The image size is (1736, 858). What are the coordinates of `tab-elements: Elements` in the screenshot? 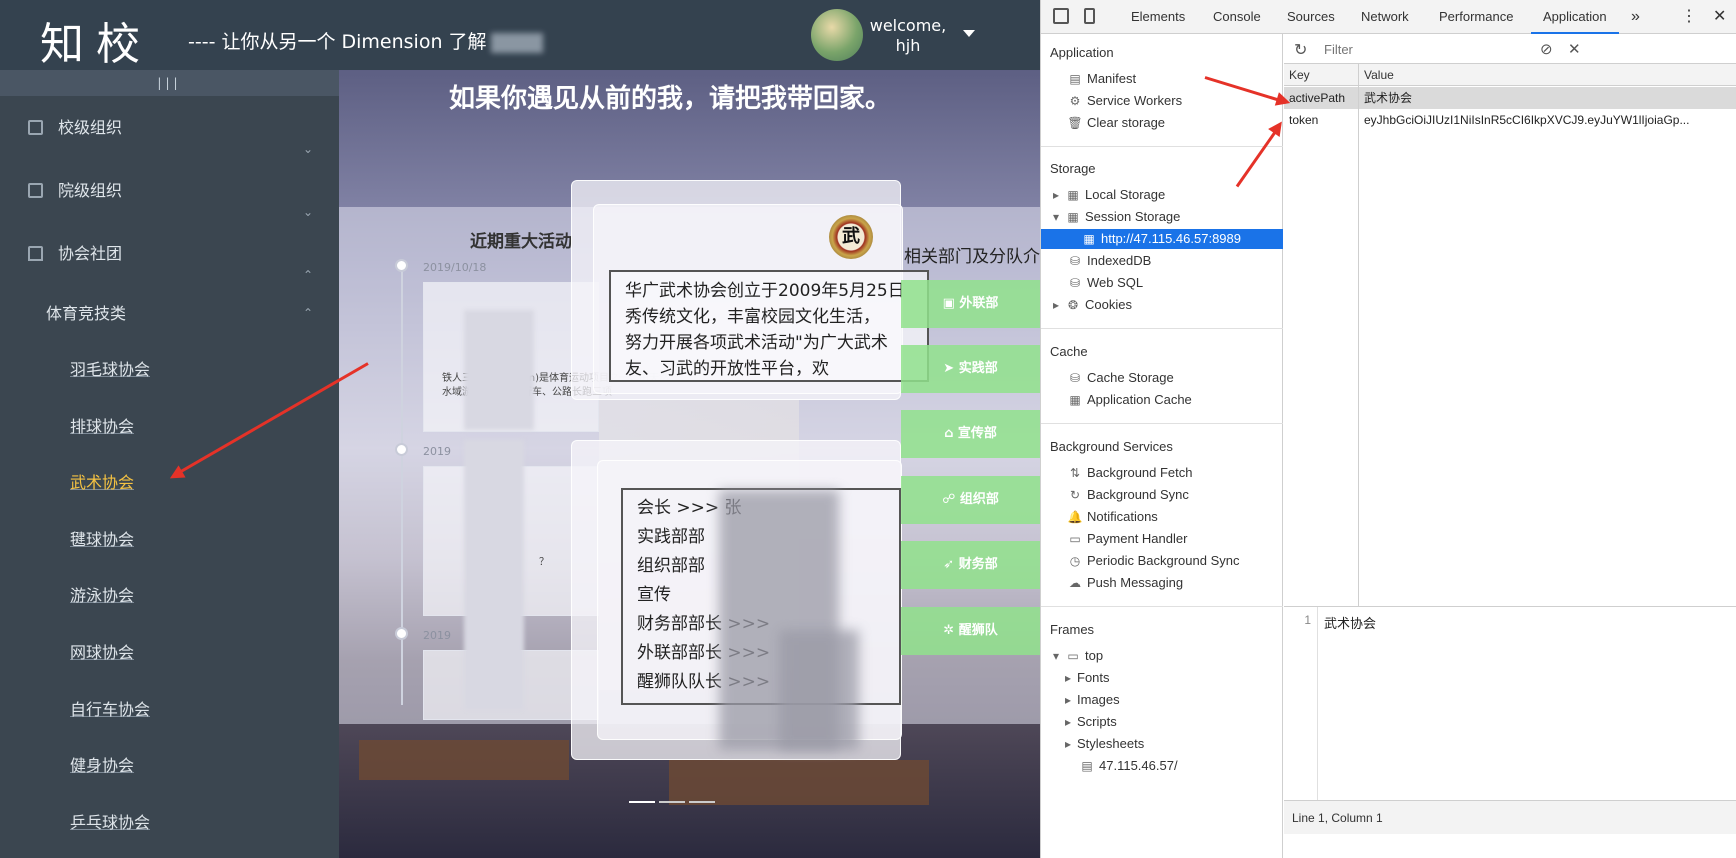 It's located at (1158, 17).